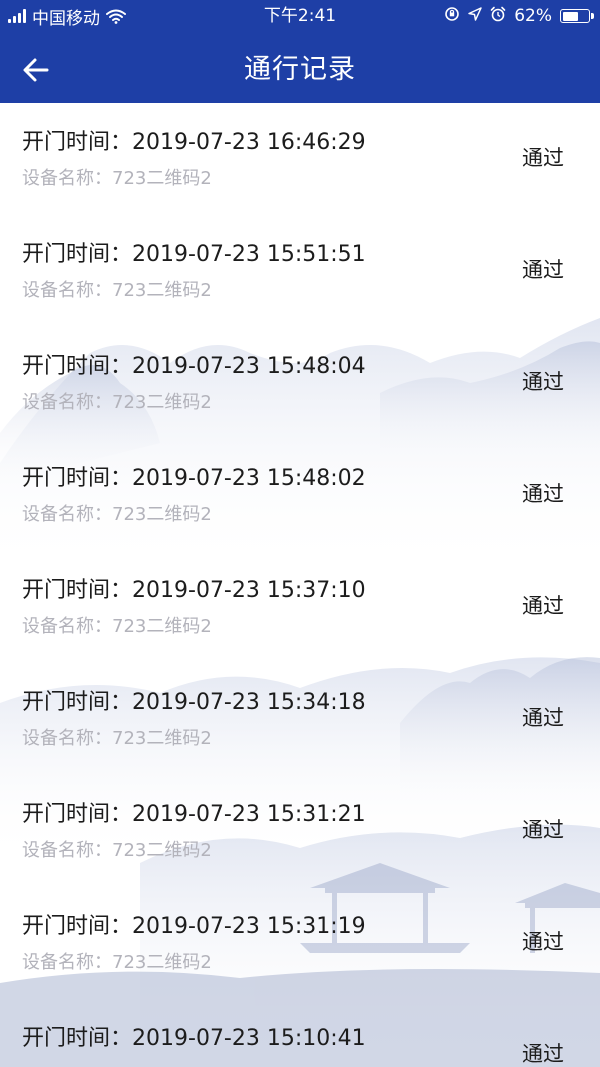  Describe the element at coordinates (475, 16) in the screenshot. I see `location-arrow-icon` at that location.